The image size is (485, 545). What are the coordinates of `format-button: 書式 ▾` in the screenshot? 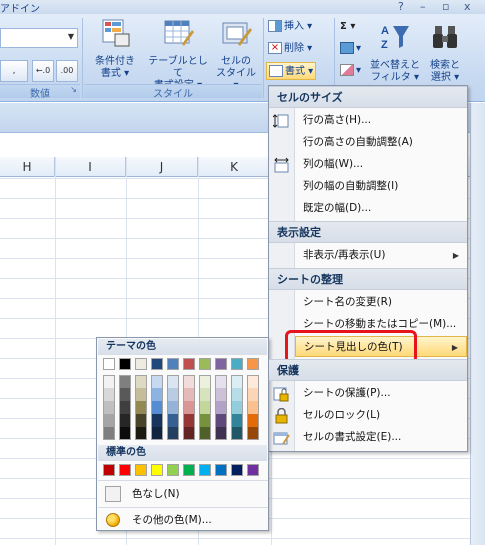 It's located at (291, 71).